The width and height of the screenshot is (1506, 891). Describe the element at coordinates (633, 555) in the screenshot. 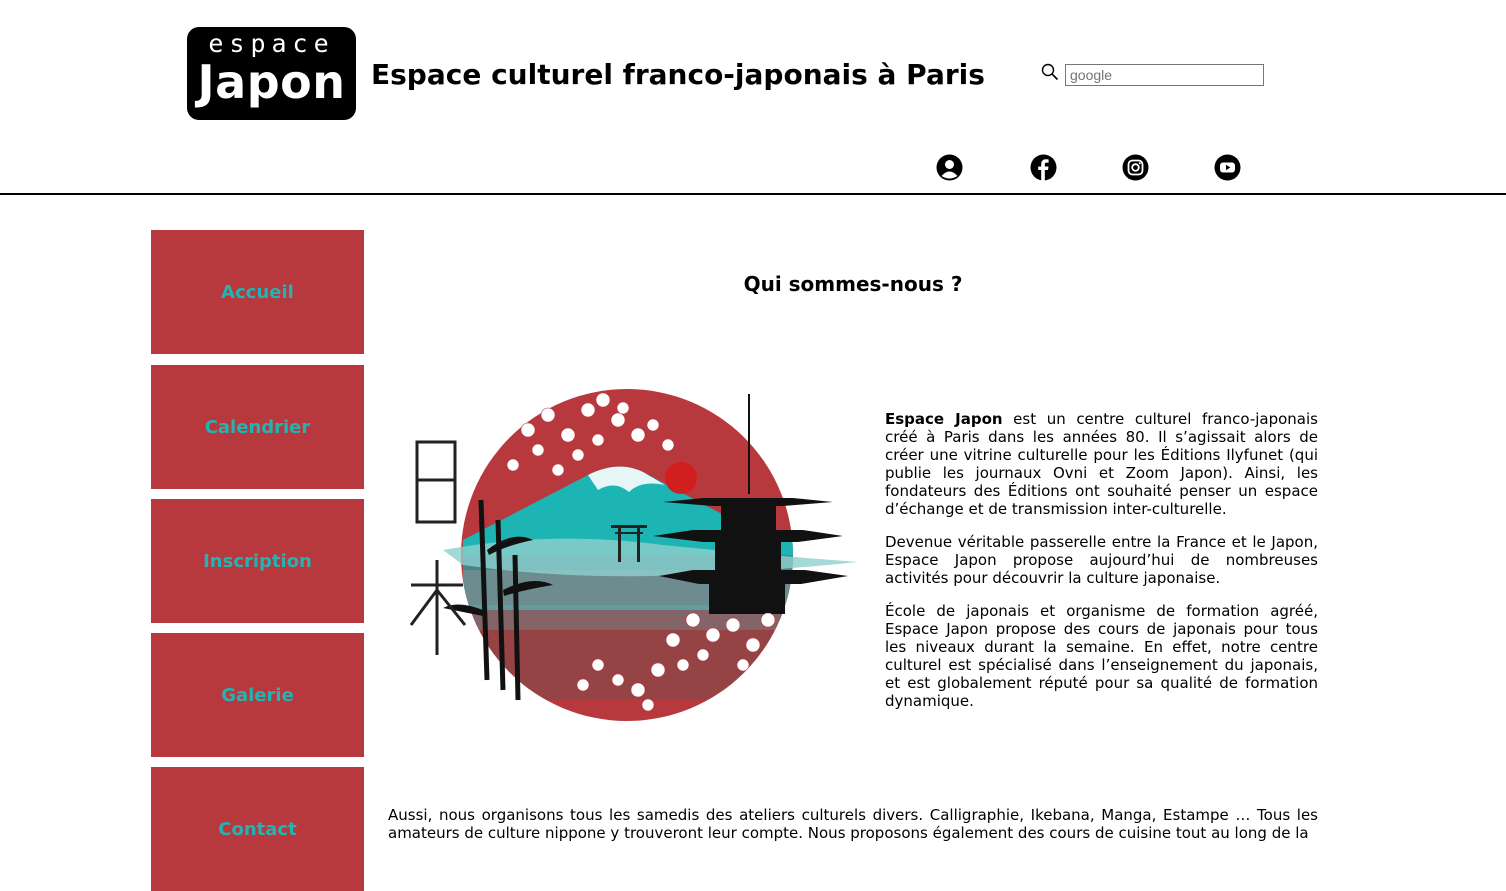

I see `japan-landscape-illustration` at that location.